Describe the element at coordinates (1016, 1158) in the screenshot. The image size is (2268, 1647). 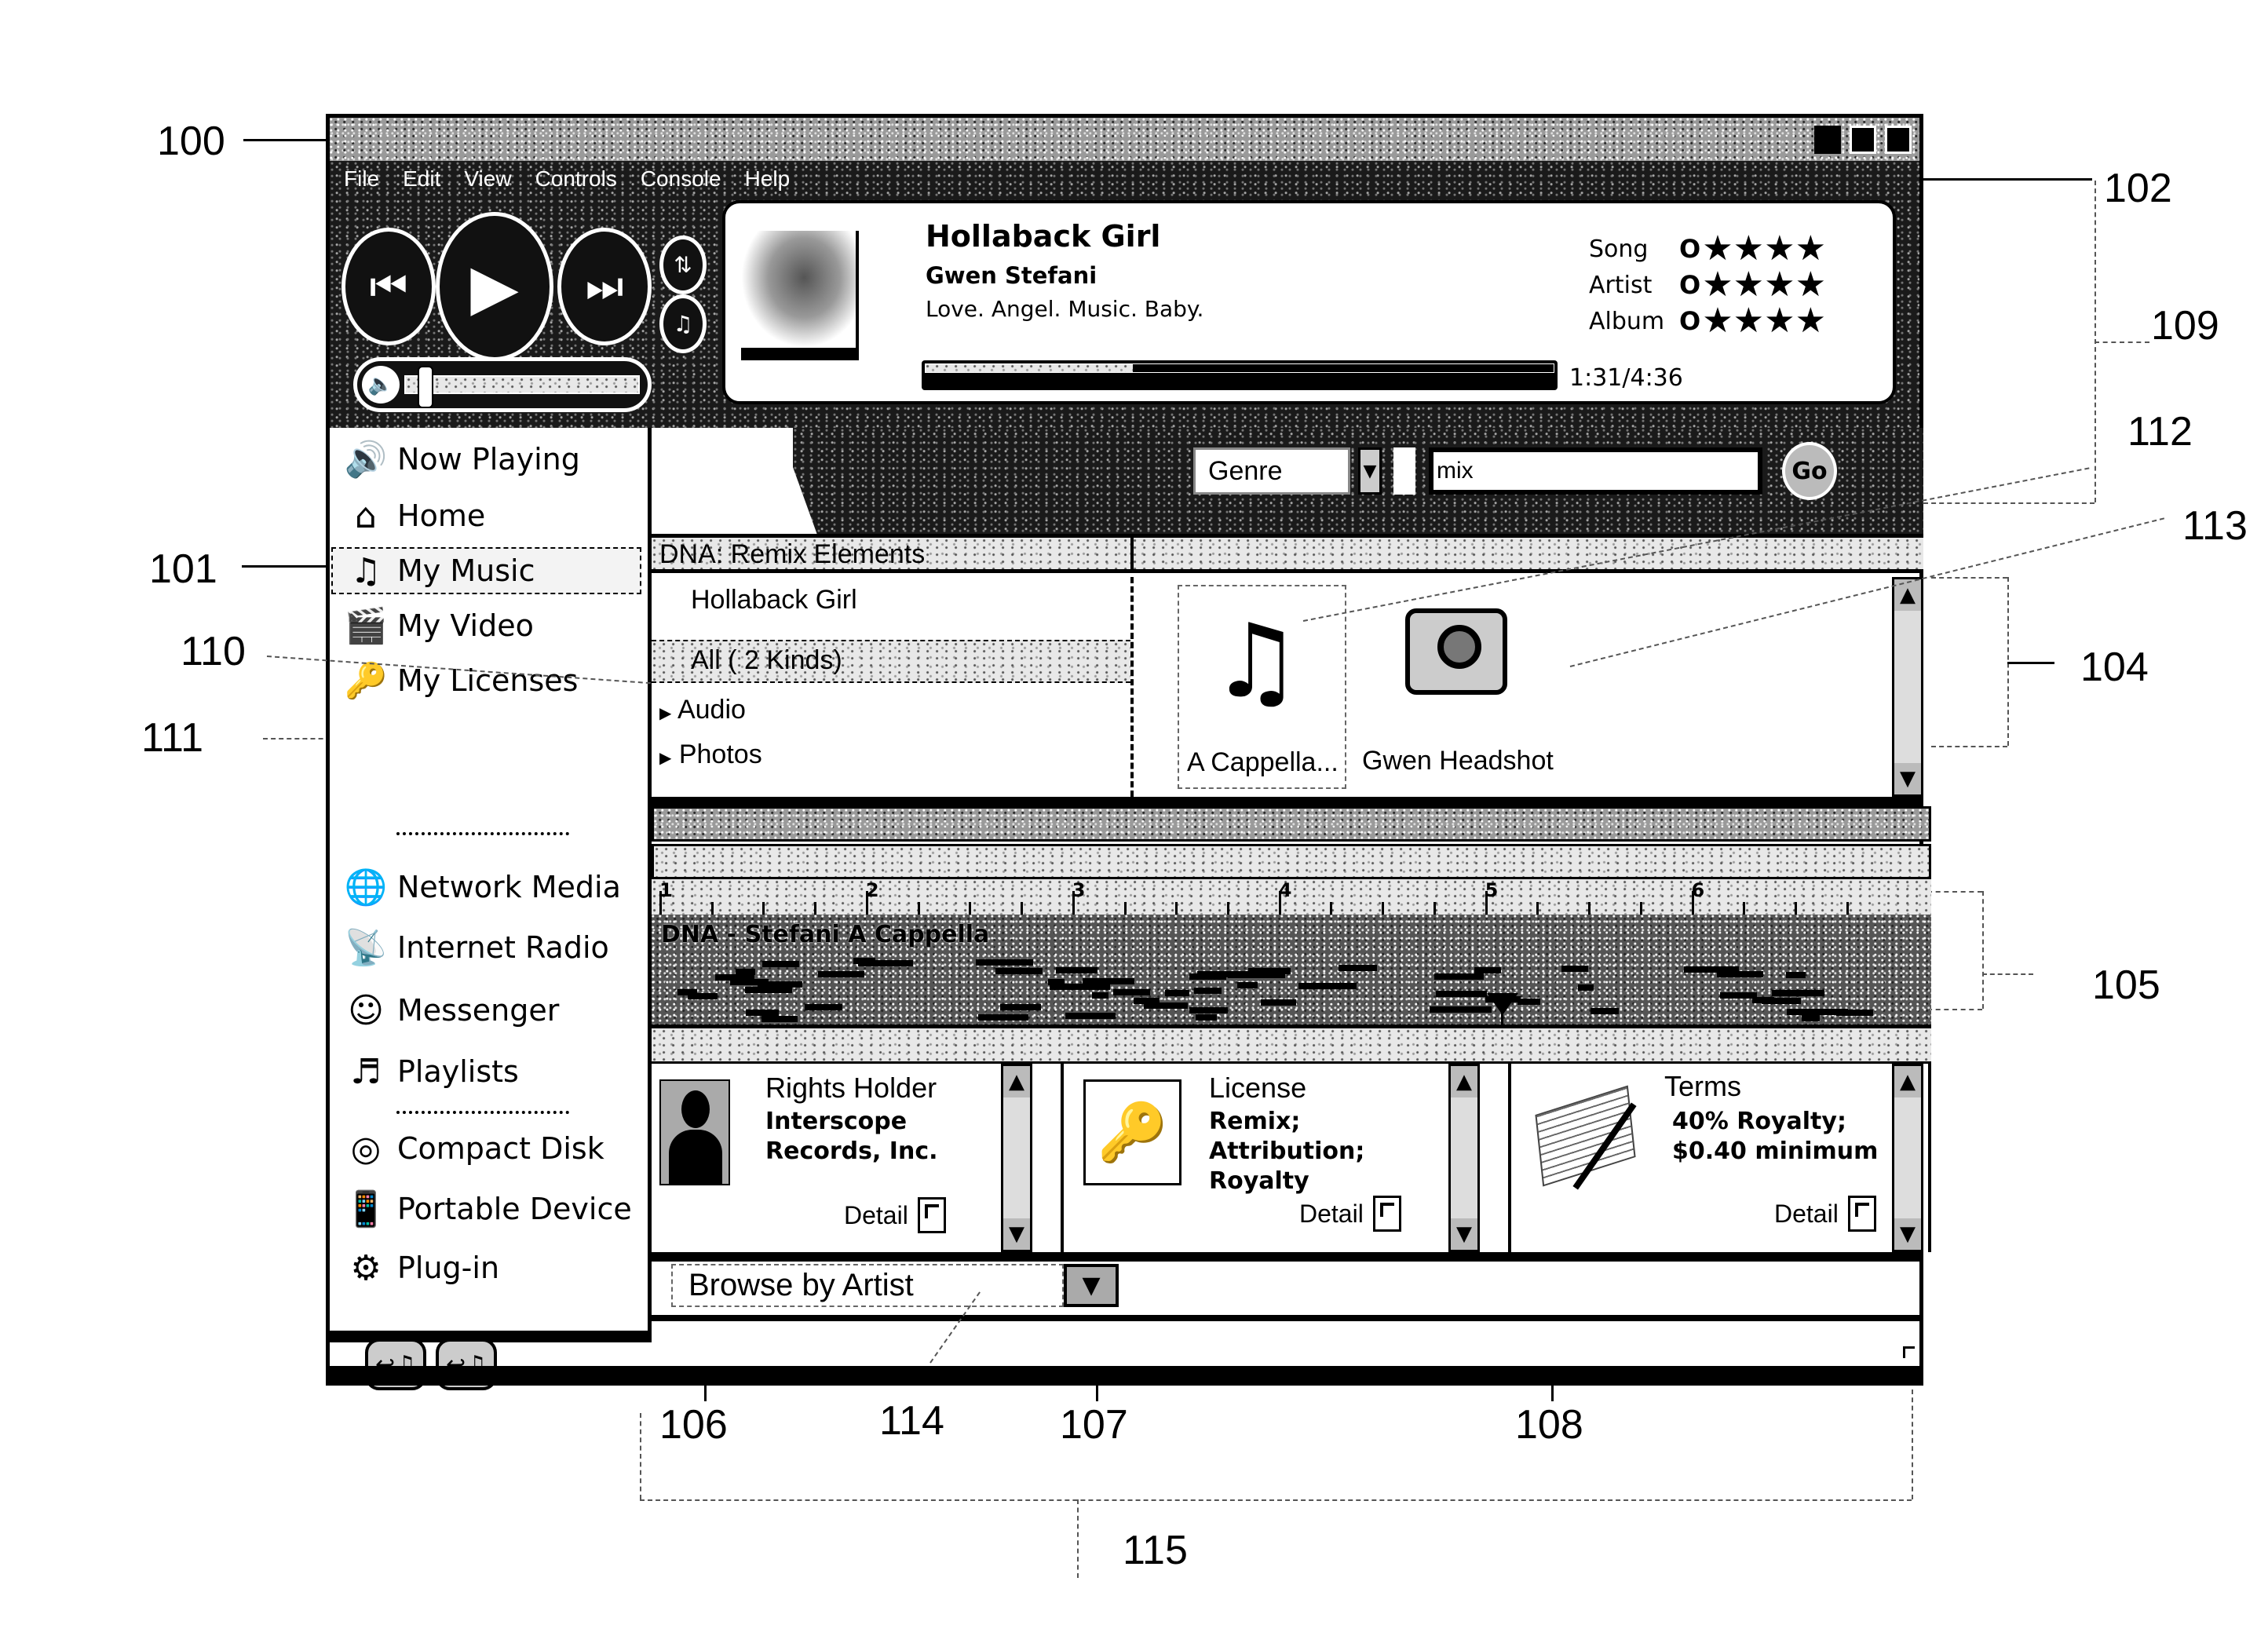
I see `rights-holder-scrollbar: ▲ ▼` at that location.